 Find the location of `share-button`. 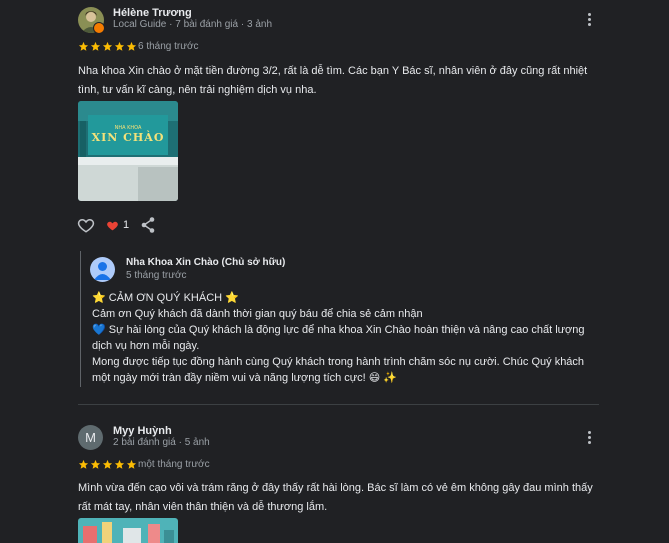

share-button is located at coordinates (148, 225).